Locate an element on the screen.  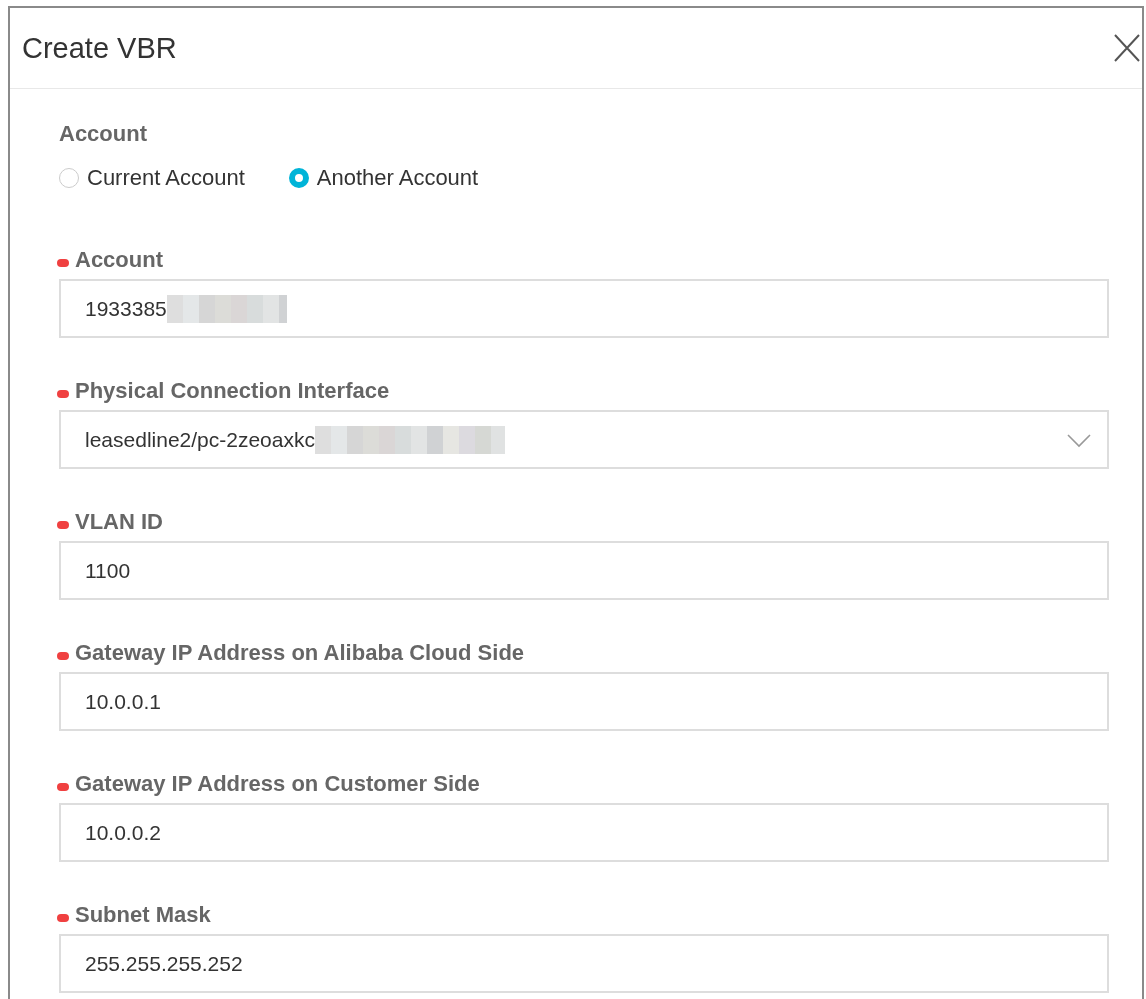
radio-option: Current Account is located at coordinates (152, 178).